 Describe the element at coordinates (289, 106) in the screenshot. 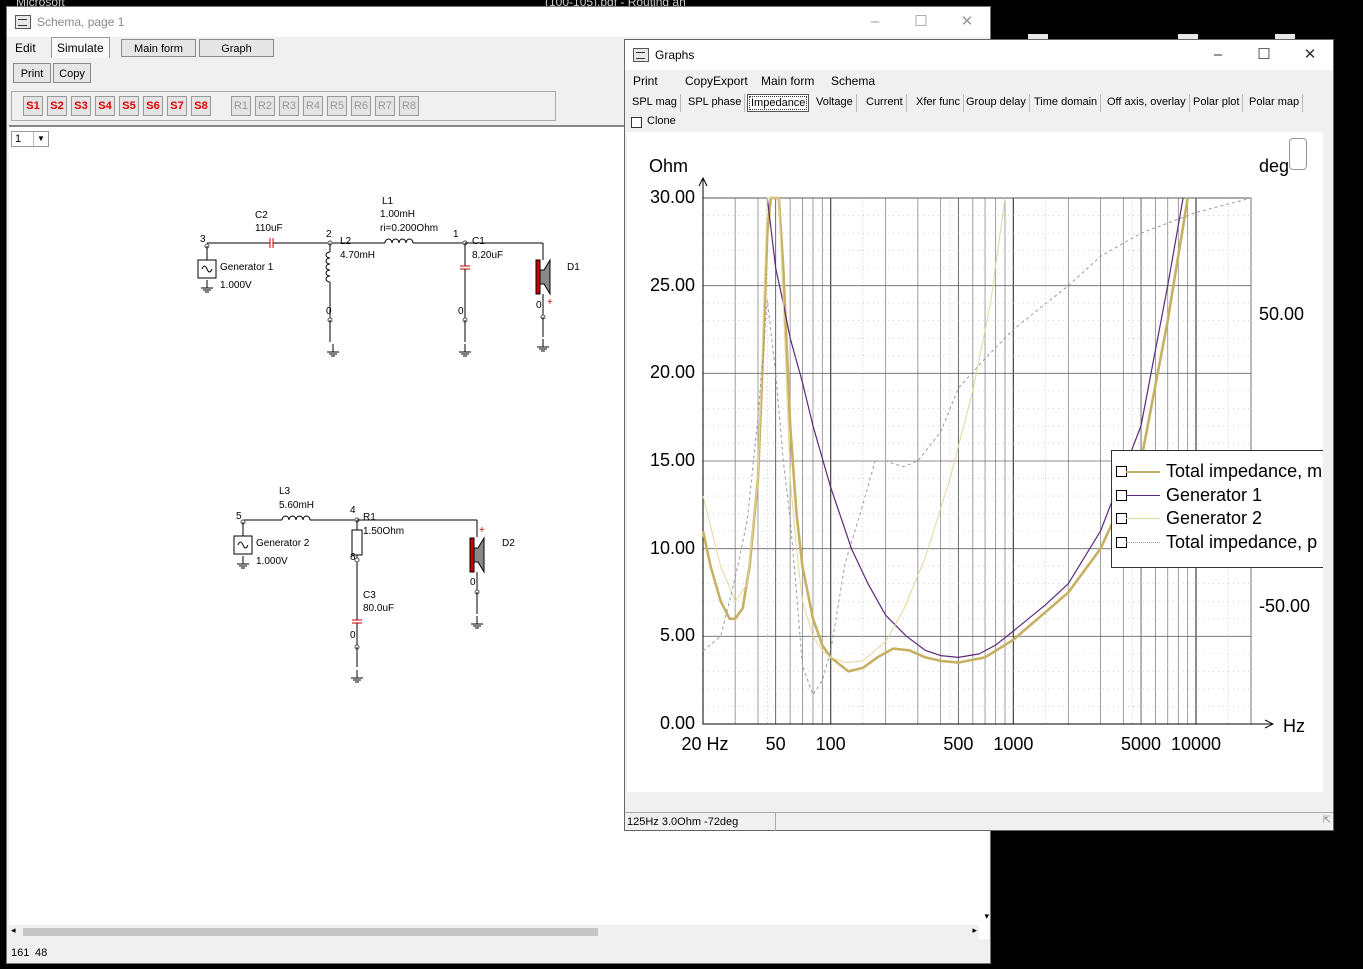

I see `sim-button-r3: R3` at that location.